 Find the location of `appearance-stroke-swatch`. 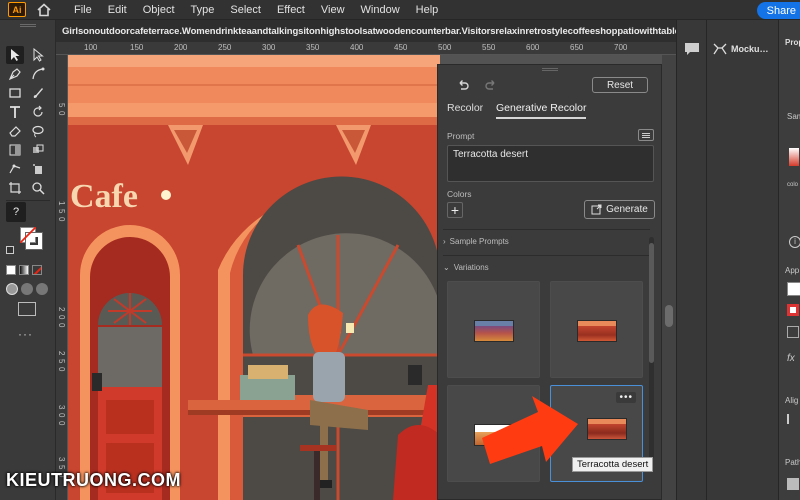

appearance-stroke-swatch is located at coordinates (793, 310).